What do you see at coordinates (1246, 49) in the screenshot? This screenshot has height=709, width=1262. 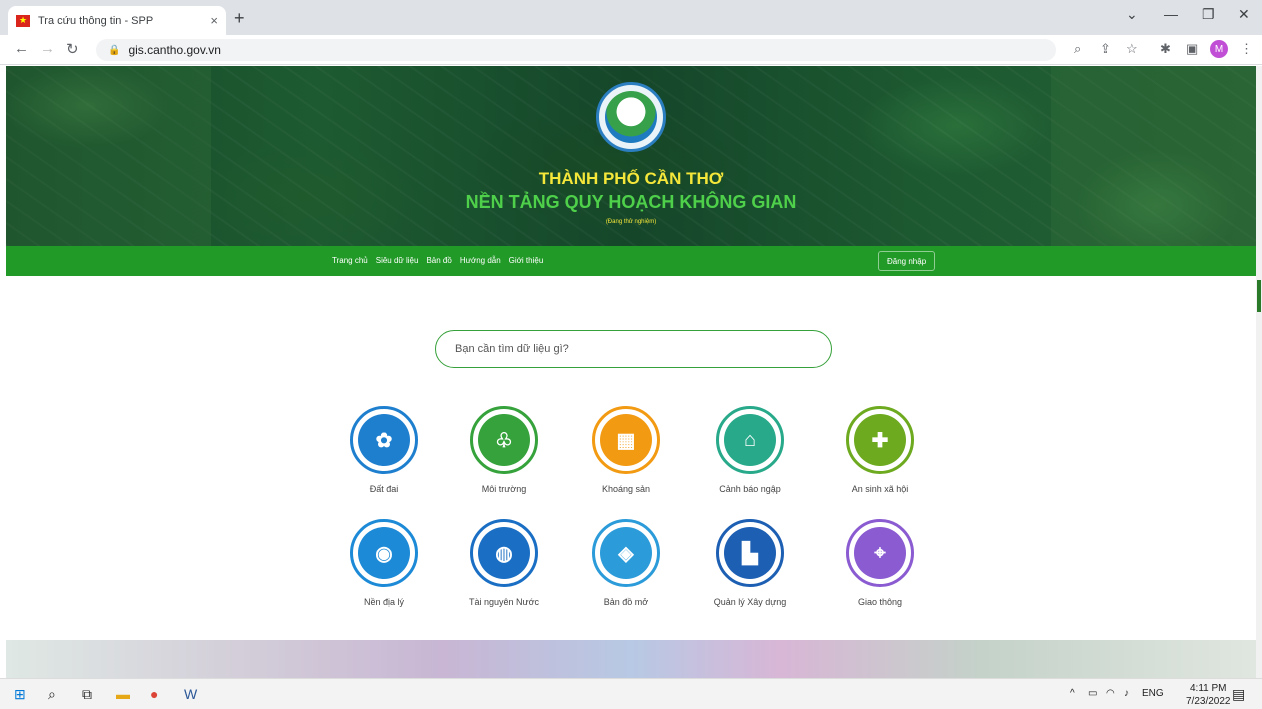 I see `menu-icon: ⋮` at bounding box center [1246, 49].